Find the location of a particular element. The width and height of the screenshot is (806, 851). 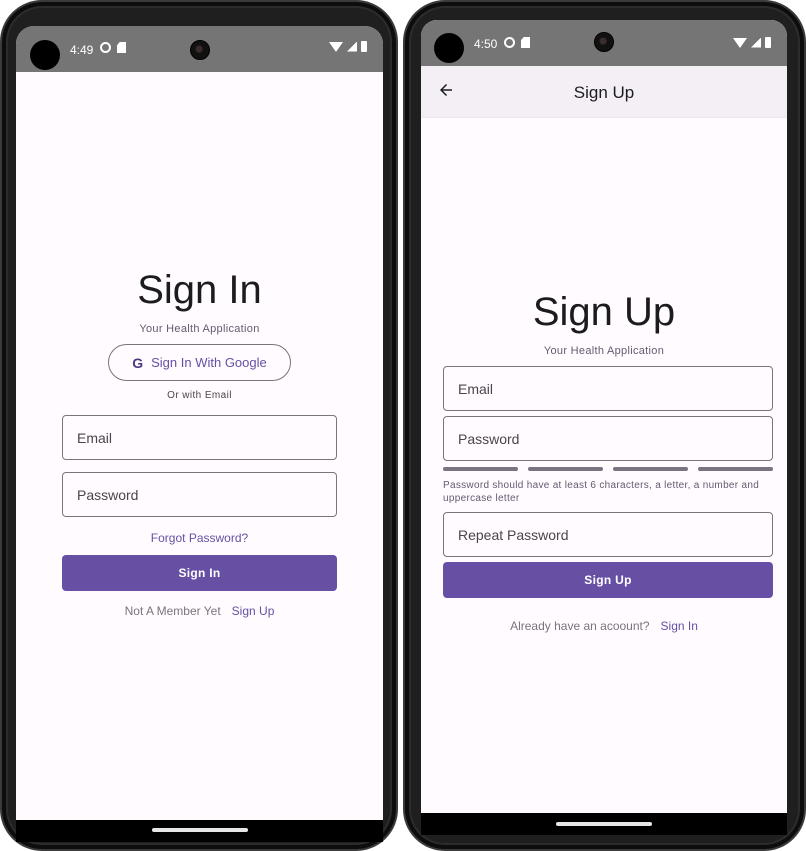

sign-in-button: Sign In is located at coordinates (199, 573).